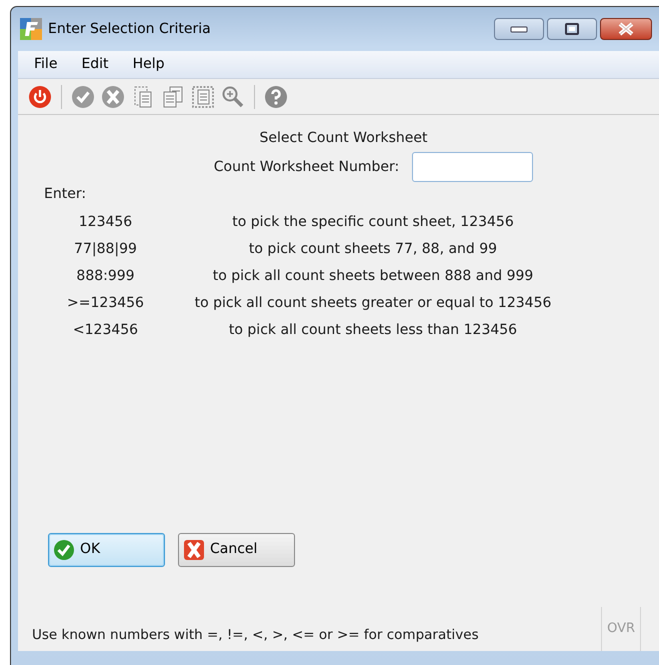 The width and height of the screenshot is (659, 665). I want to click on field-label: Count Worksheet Number:, so click(307, 167).